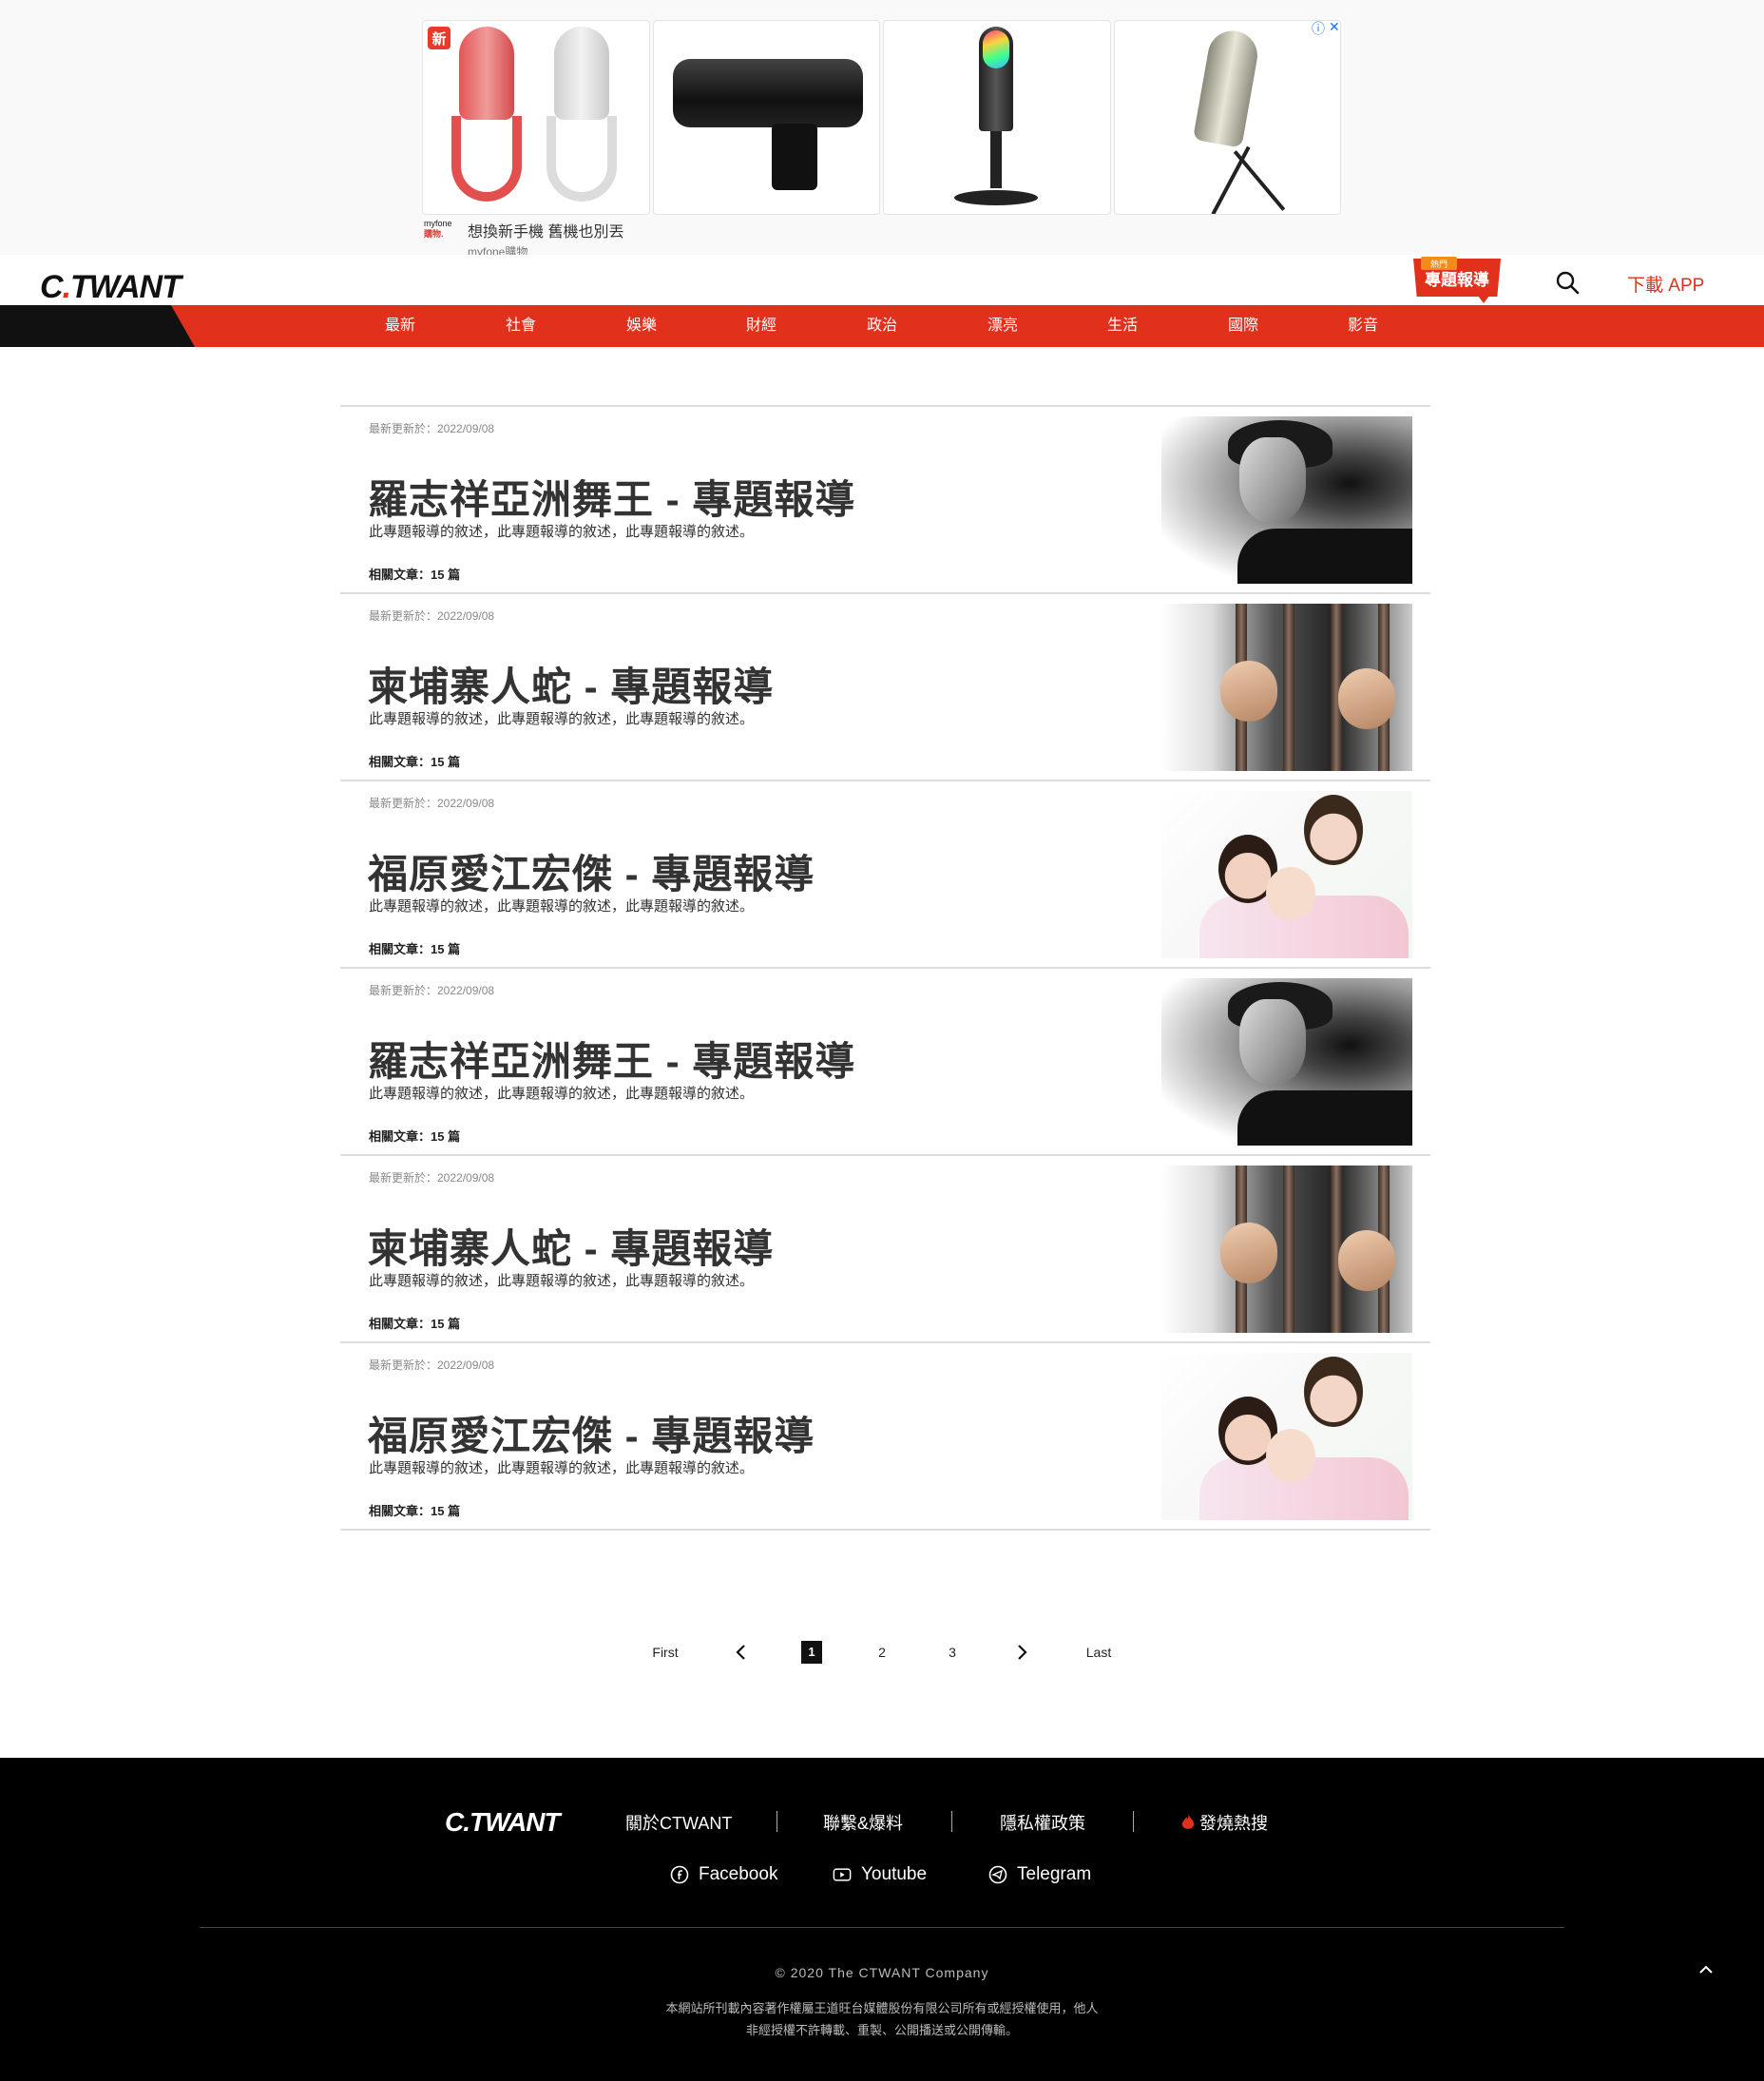  Describe the element at coordinates (1039, 1874) in the screenshot. I see `footer-social-telegram: Telegram` at that location.